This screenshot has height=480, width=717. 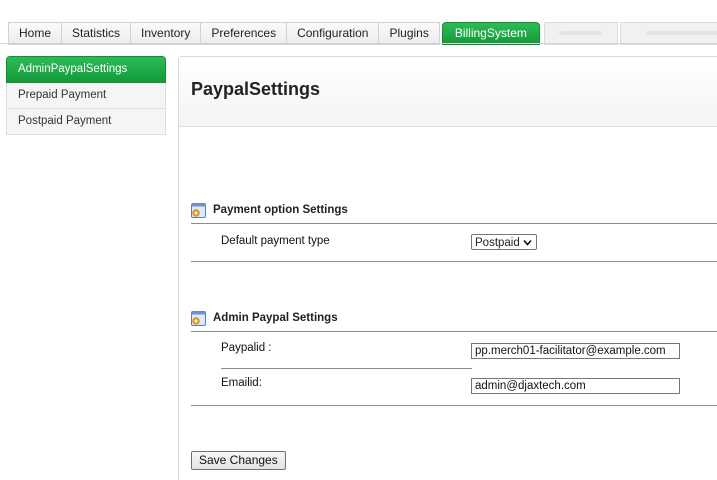 I want to click on chevron-down-icon, so click(x=527, y=242).